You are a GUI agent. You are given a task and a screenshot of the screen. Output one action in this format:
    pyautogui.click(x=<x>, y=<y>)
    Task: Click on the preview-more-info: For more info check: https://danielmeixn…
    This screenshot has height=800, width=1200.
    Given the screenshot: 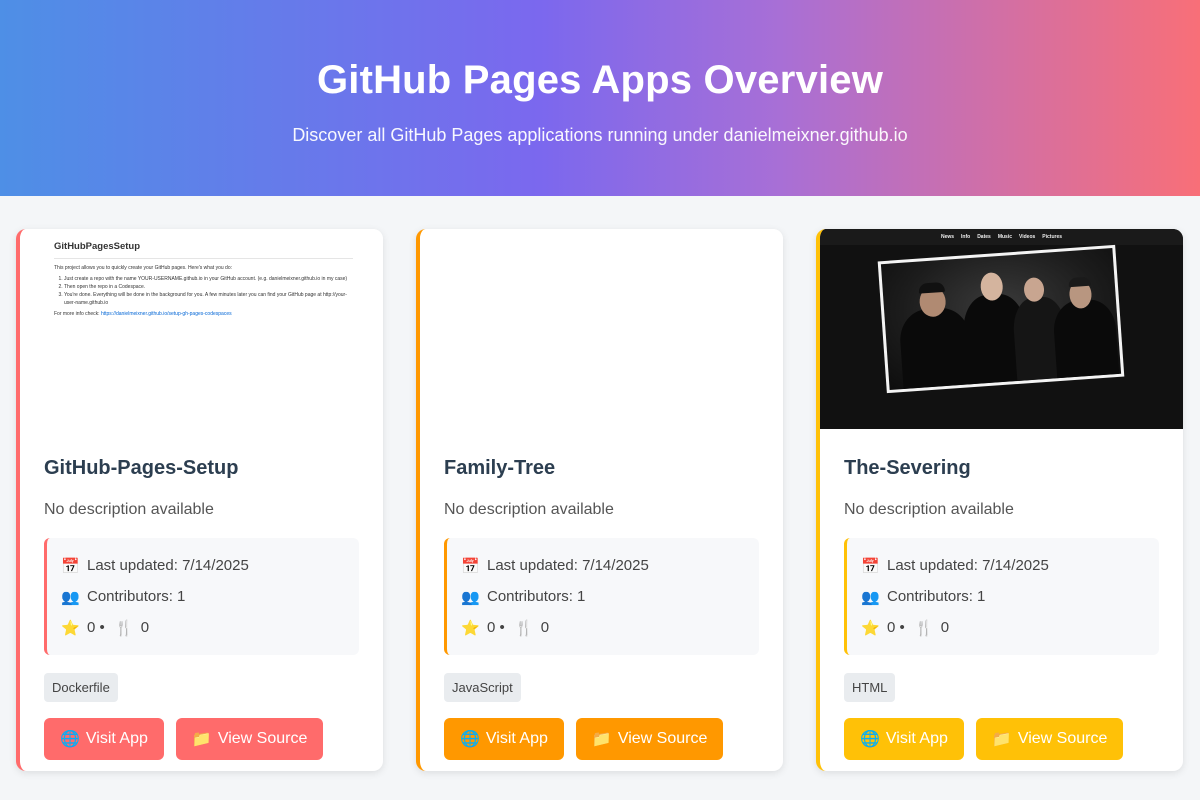 What is the action you would take?
    pyautogui.click(x=203, y=314)
    